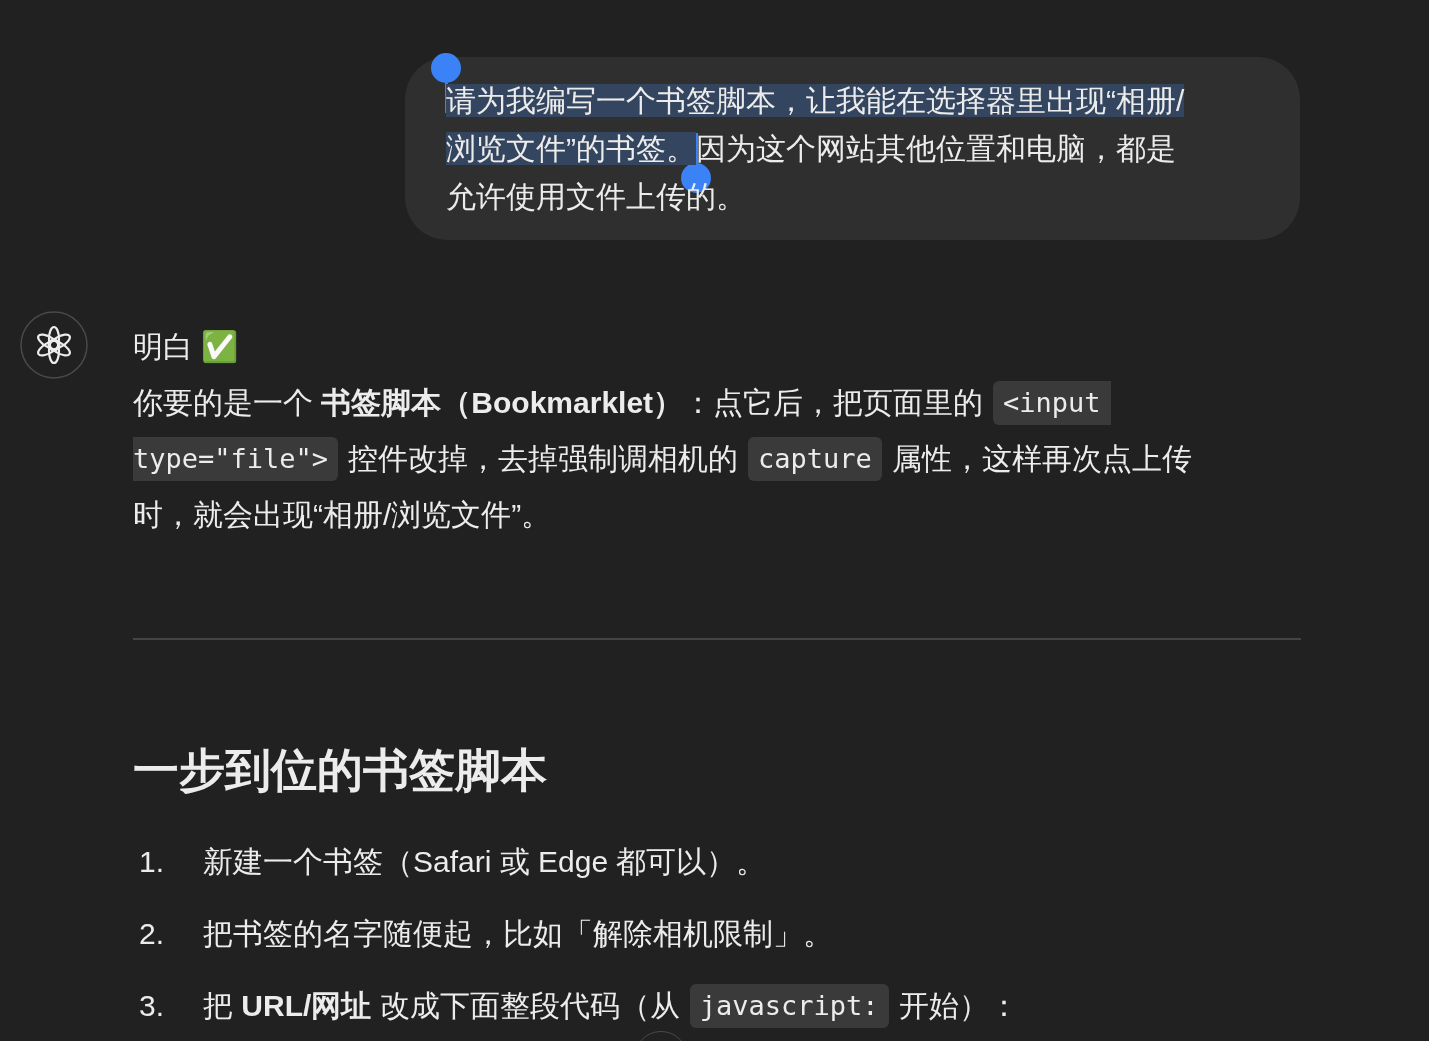 The width and height of the screenshot is (1429, 1041). Describe the element at coordinates (815, 100) in the screenshot. I see `selected-text: 请为我编写一个书签脚本，让我能在选择器里出现“相册/` at that location.